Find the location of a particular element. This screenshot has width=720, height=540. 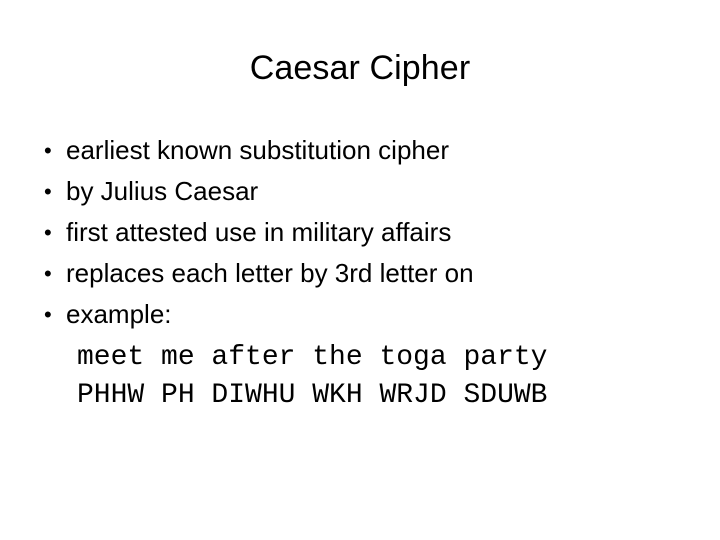

list-item-label: earliest known substitution cipher is located at coordinates (257, 150).